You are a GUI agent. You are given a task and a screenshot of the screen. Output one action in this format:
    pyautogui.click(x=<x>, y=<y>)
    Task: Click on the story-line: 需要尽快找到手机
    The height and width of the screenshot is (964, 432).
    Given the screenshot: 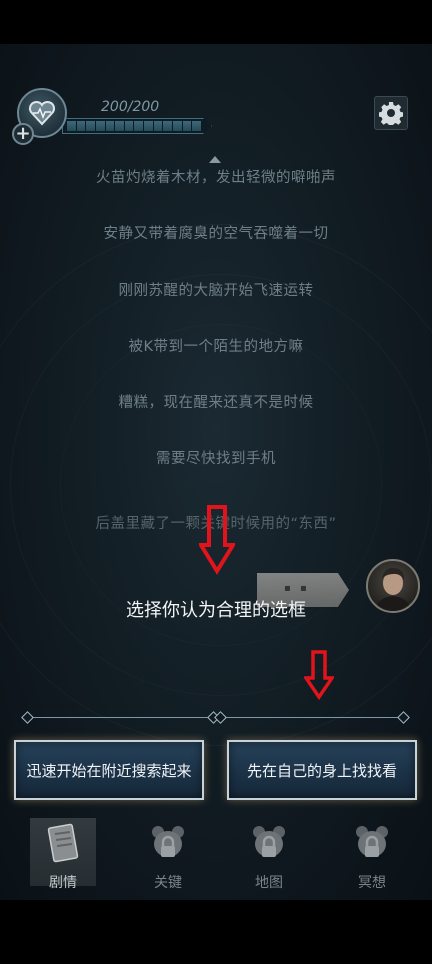 What is the action you would take?
    pyautogui.click(x=216, y=459)
    